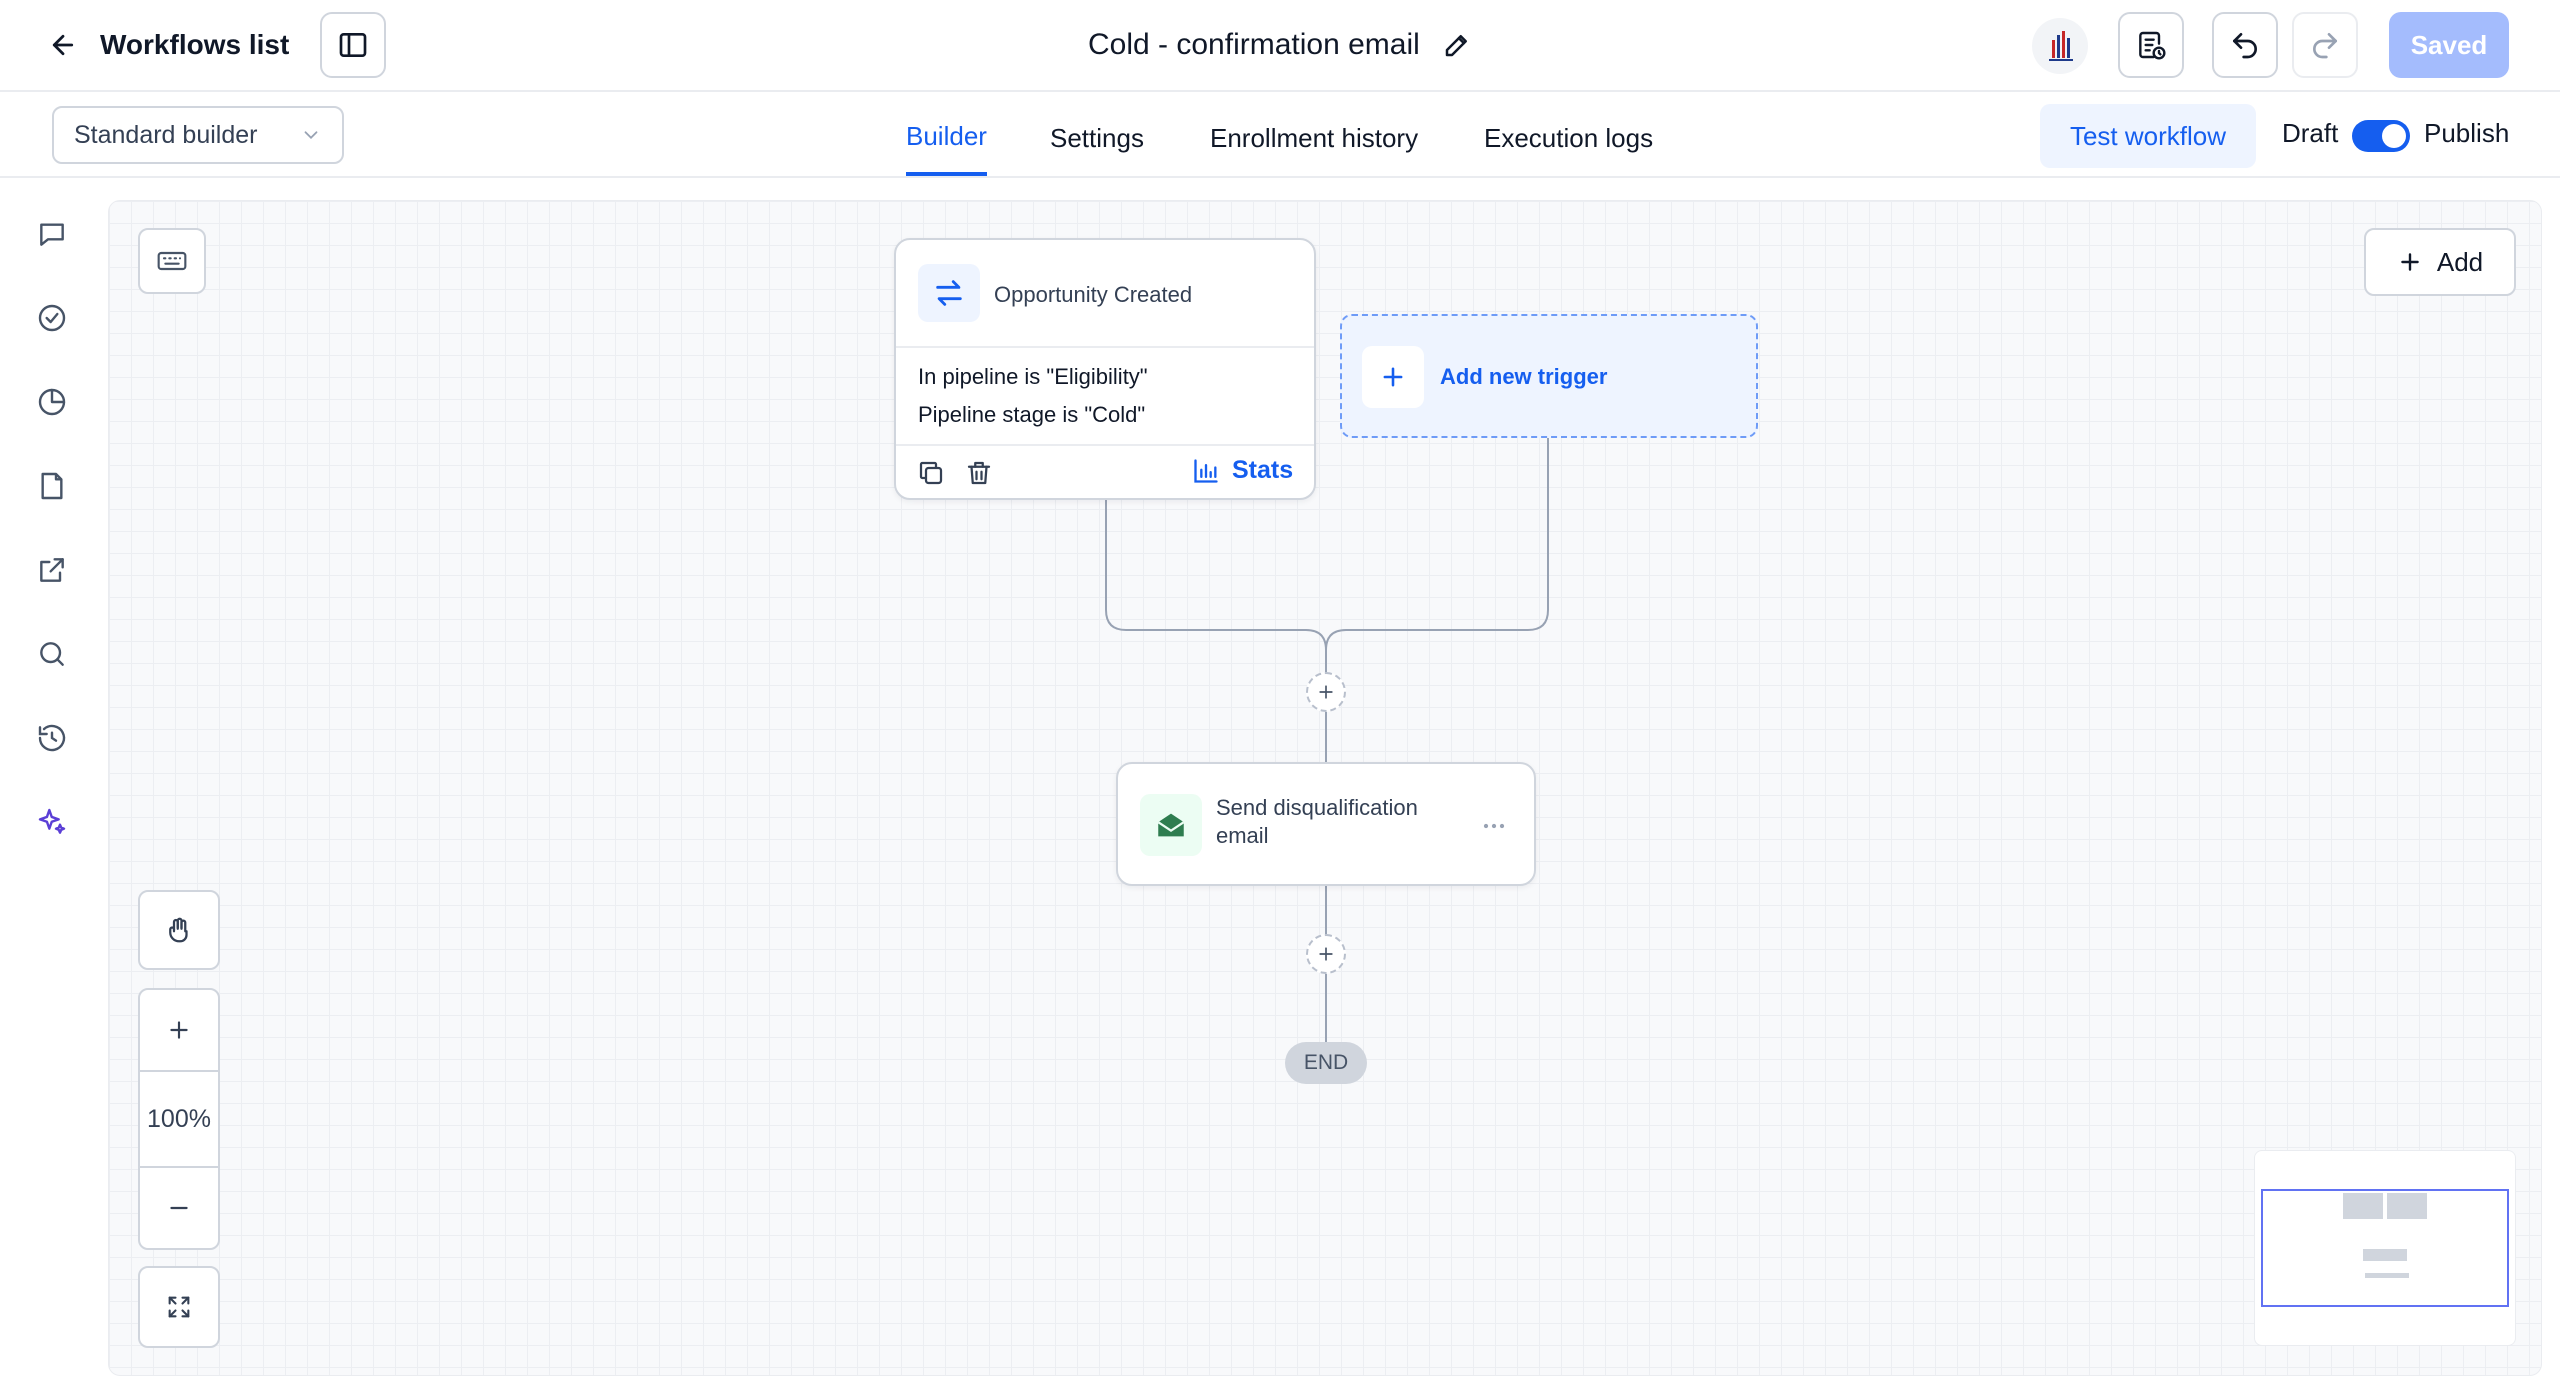 The image size is (2560, 1398). What do you see at coordinates (1326, 1063) in the screenshot?
I see `end-node: END` at bounding box center [1326, 1063].